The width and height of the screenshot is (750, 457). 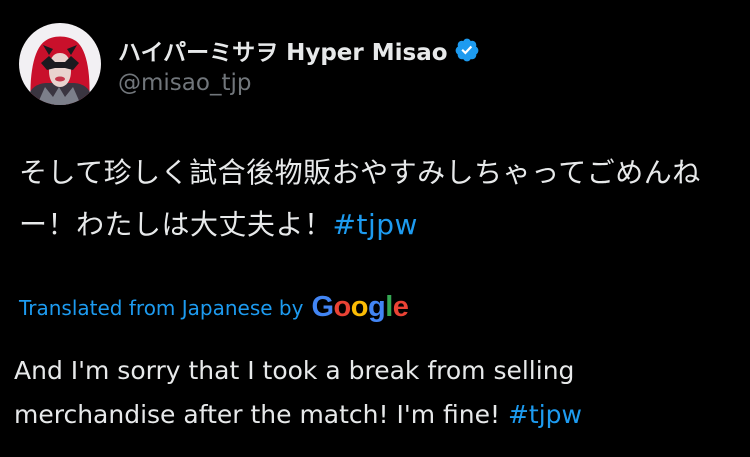 I want to click on translated-label: Translated from Japanese by, so click(x=161, y=308).